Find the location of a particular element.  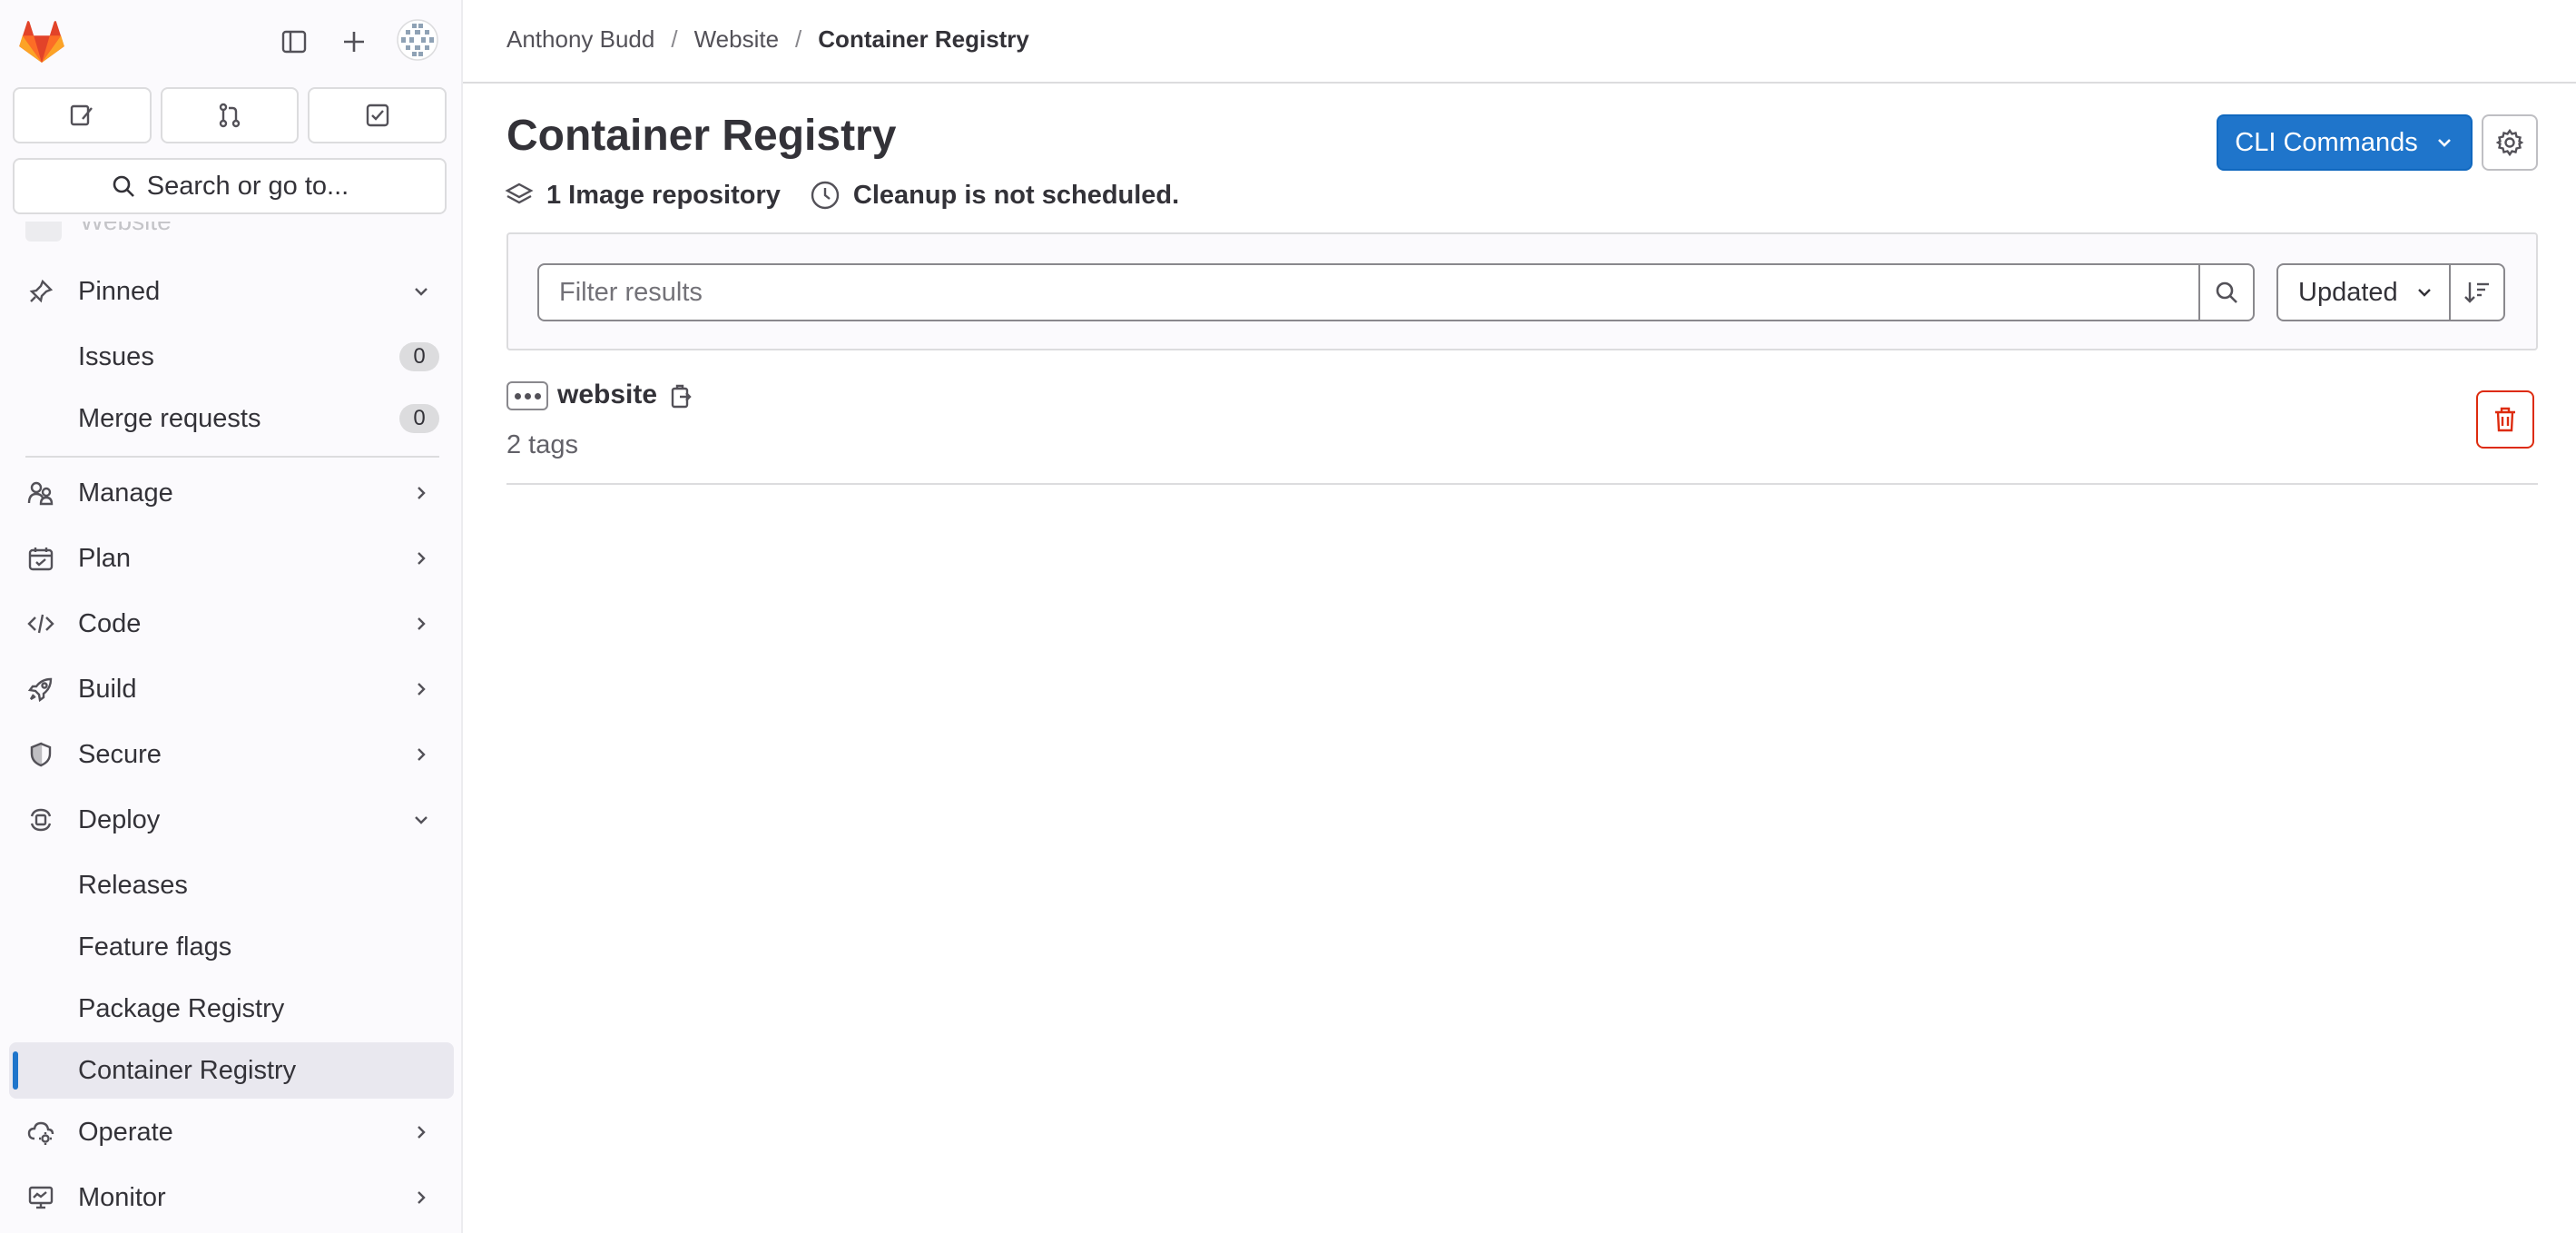

sidebar-item-label: Feature flags is located at coordinates (155, 947).